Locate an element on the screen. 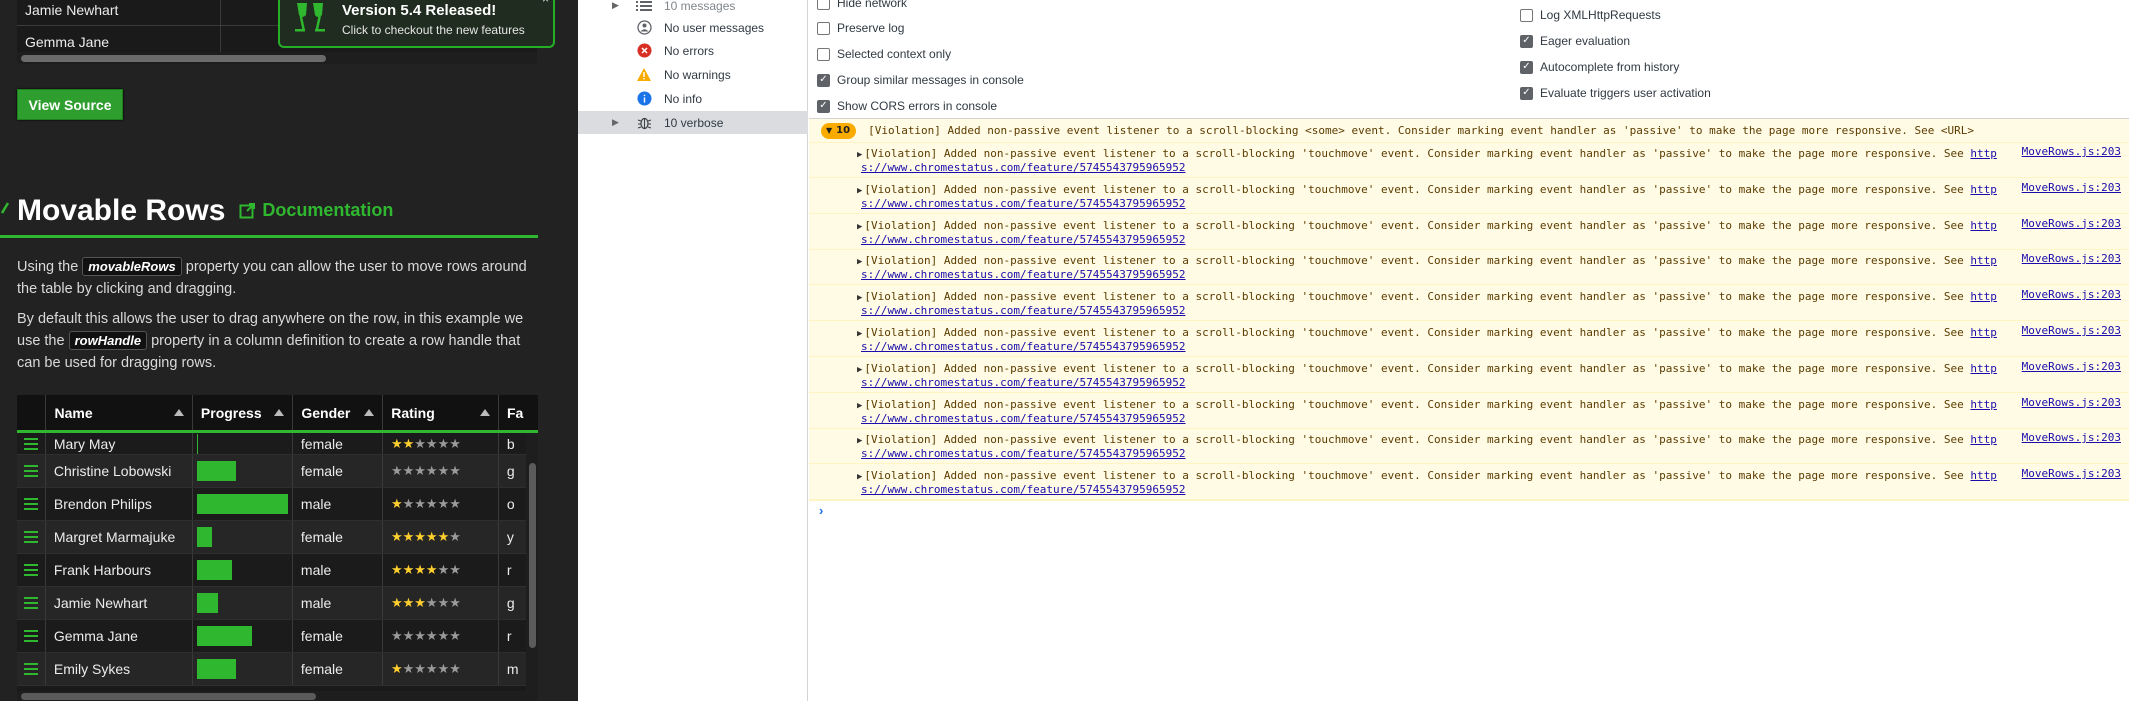 This screenshot has width=2129, height=701. sidebar-item-verbose: ▶ 10 verbose is located at coordinates (693, 122).